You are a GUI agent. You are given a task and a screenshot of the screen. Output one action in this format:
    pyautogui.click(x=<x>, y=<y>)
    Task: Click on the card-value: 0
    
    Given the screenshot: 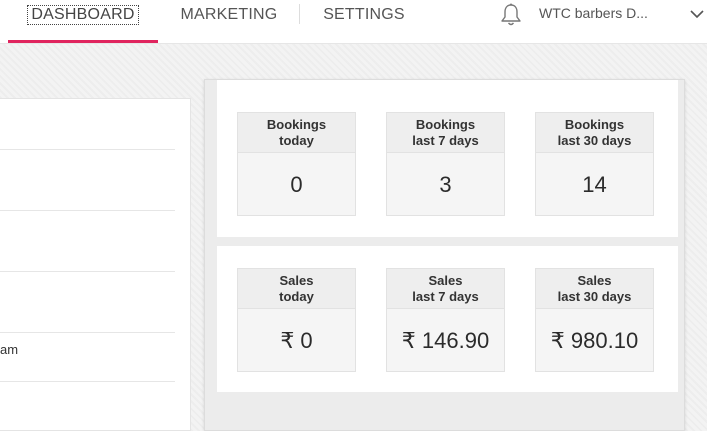 What is the action you would take?
    pyautogui.click(x=296, y=184)
    